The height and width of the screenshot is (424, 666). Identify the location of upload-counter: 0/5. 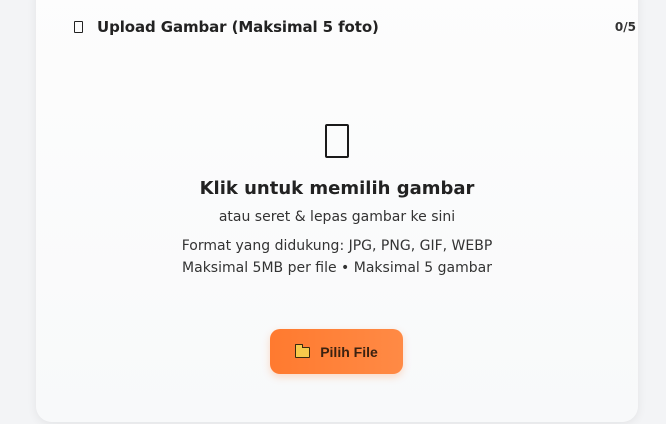
(625, 27).